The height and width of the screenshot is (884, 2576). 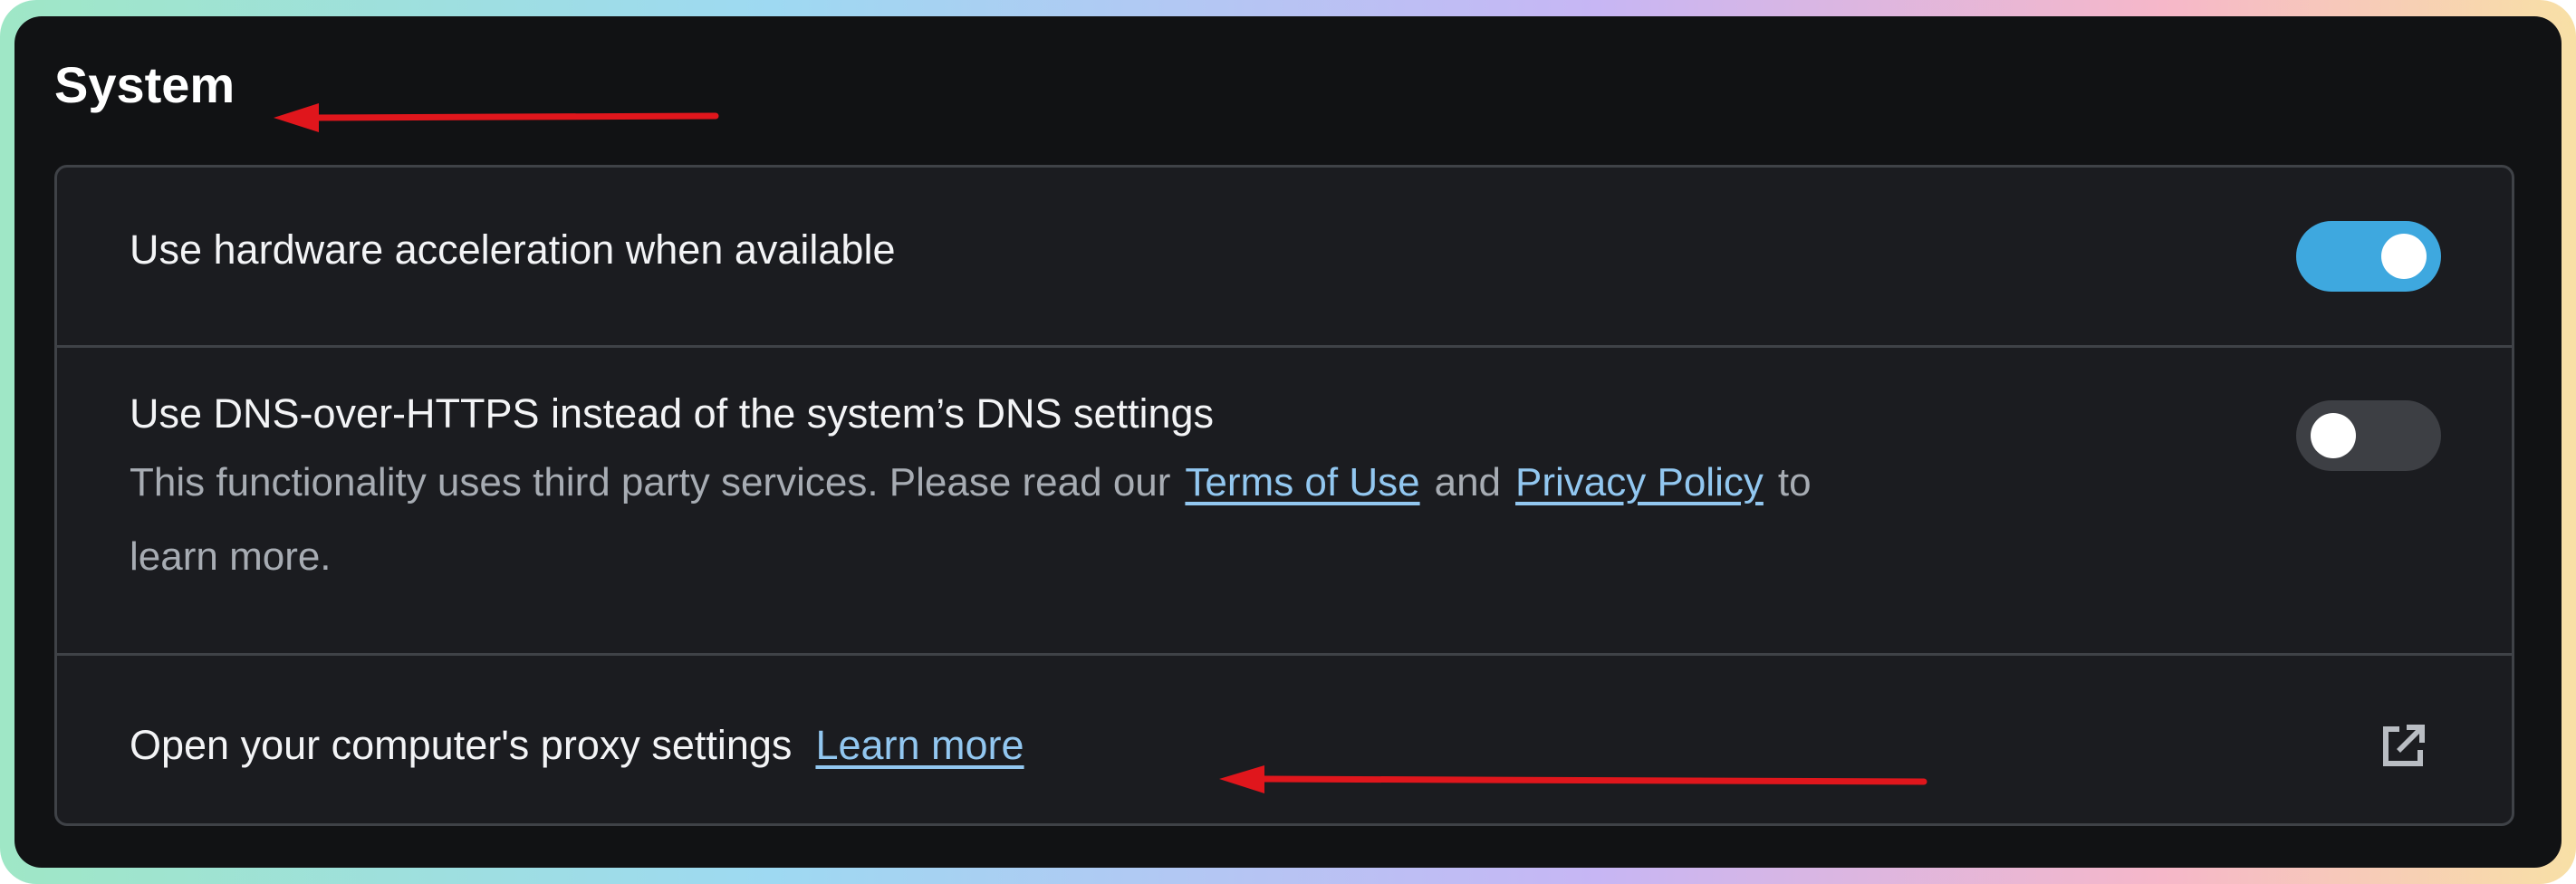 I want to click on proxy-settings-label: Open your computer's proxy settings, so click(x=461, y=745).